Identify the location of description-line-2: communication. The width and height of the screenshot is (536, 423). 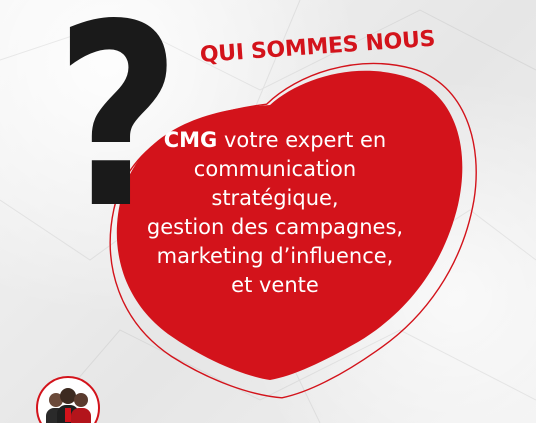
(275, 169).